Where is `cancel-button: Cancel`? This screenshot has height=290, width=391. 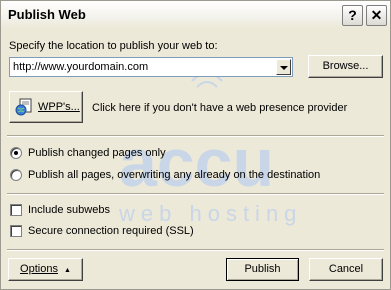
cancel-button: Cancel is located at coordinates (346, 269).